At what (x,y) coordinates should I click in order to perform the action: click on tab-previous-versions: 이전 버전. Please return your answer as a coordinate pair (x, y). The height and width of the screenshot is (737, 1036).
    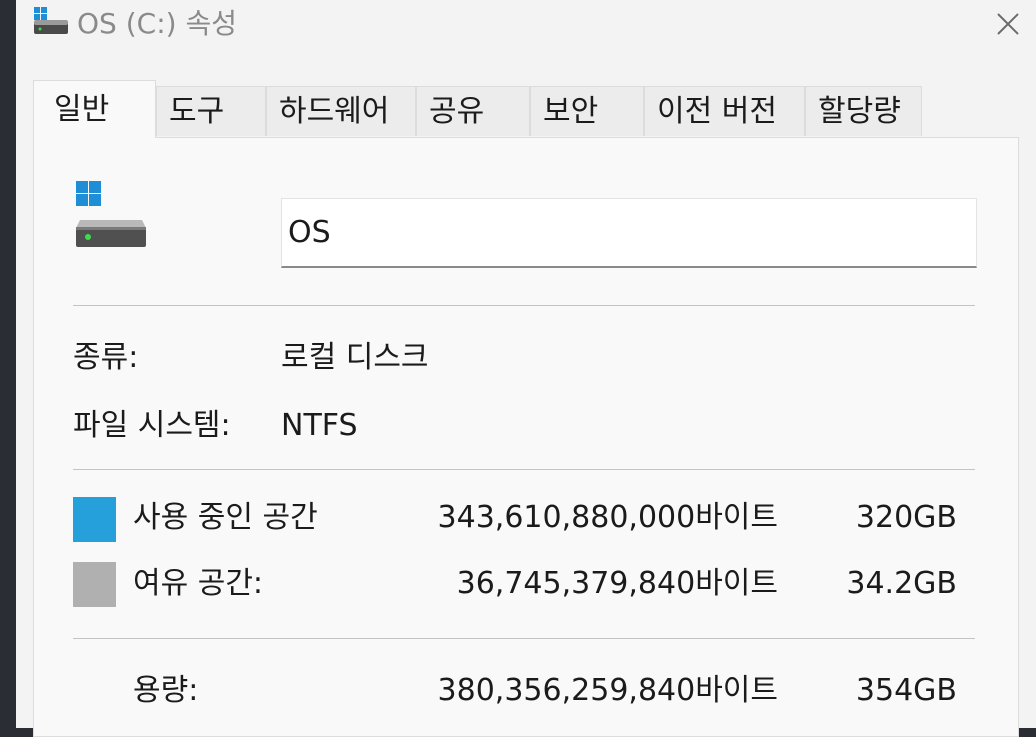
    Looking at the image, I should click on (724, 111).